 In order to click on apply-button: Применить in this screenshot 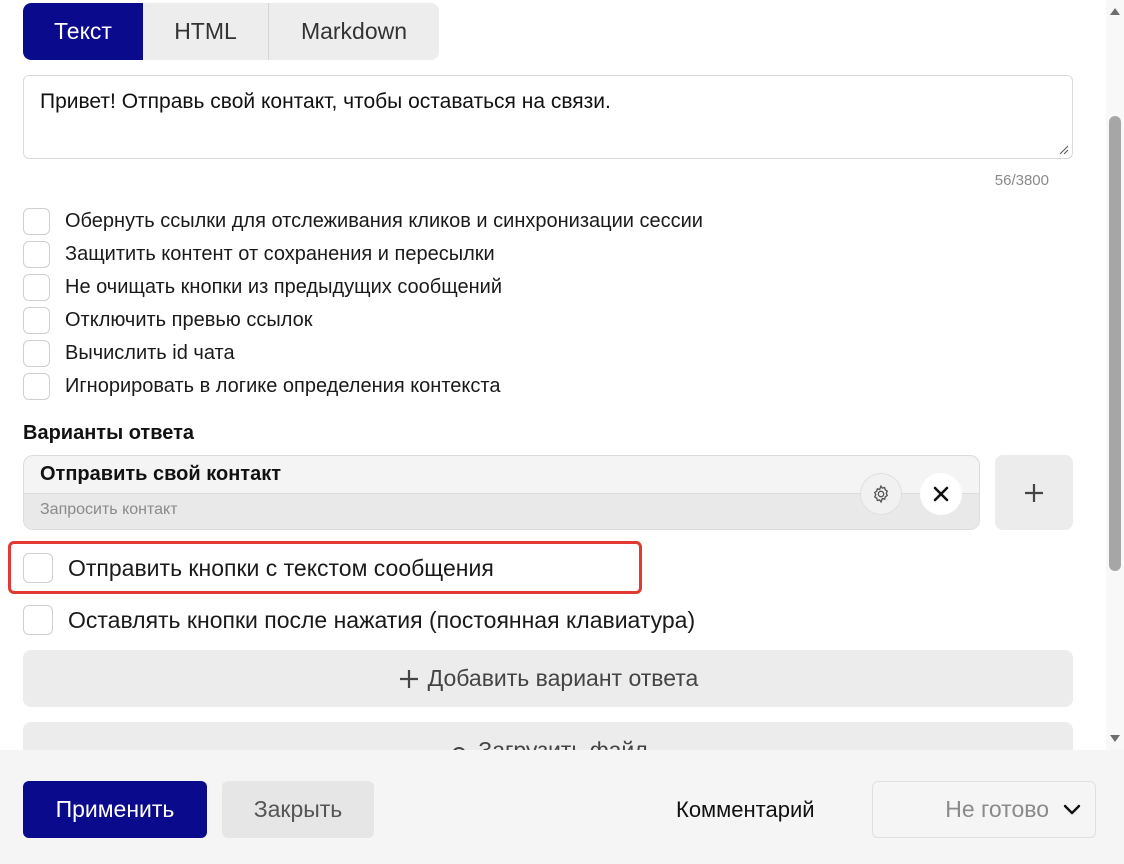, I will do `click(115, 809)`.